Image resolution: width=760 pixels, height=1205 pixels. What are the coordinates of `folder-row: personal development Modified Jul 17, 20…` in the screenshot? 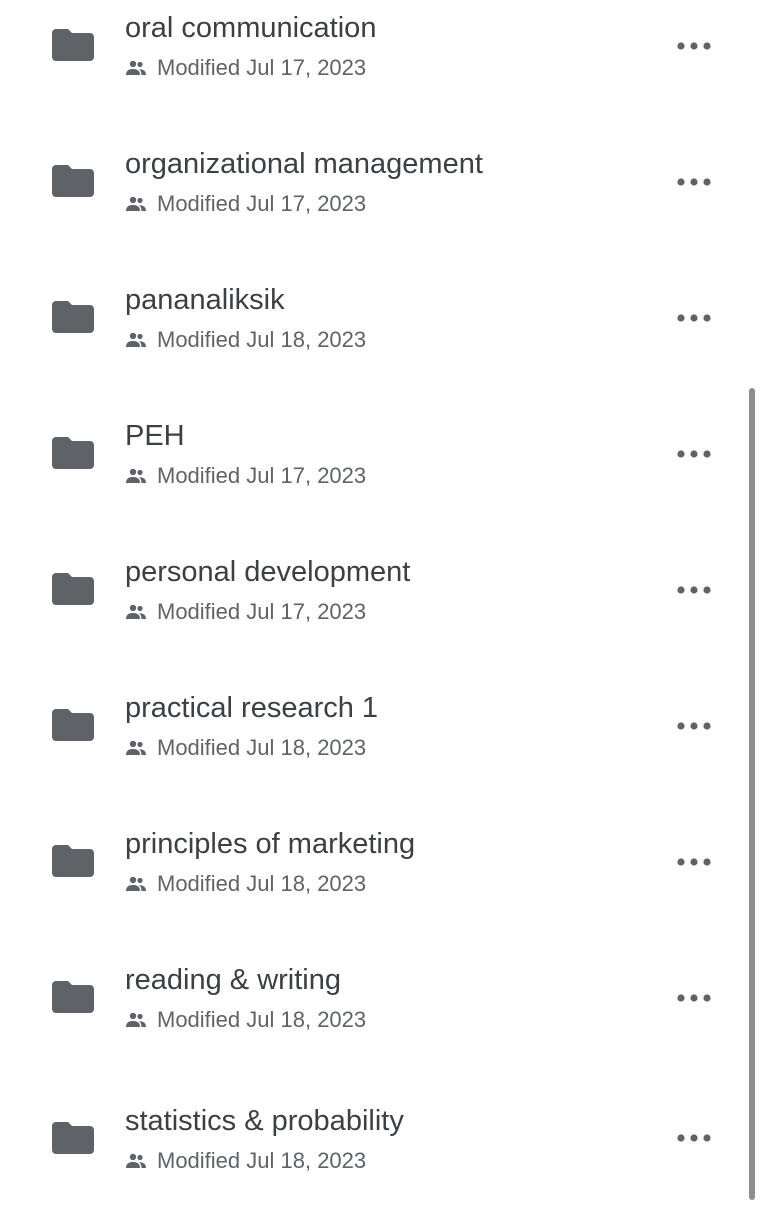 It's located at (372, 593).